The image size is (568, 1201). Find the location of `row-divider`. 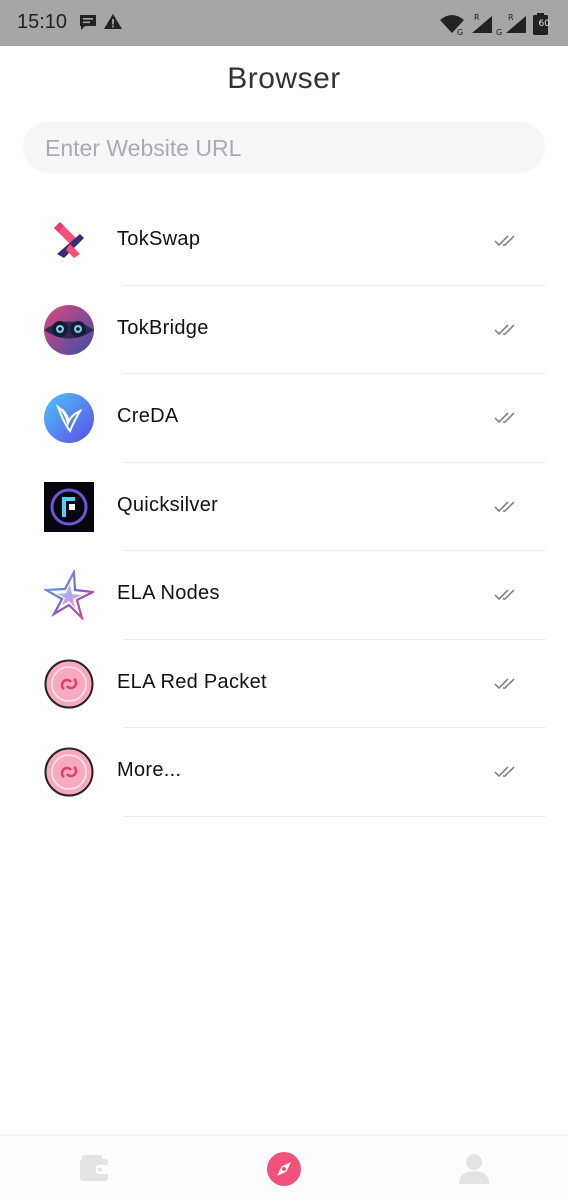

row-divider is located at coordinates (334, 816).